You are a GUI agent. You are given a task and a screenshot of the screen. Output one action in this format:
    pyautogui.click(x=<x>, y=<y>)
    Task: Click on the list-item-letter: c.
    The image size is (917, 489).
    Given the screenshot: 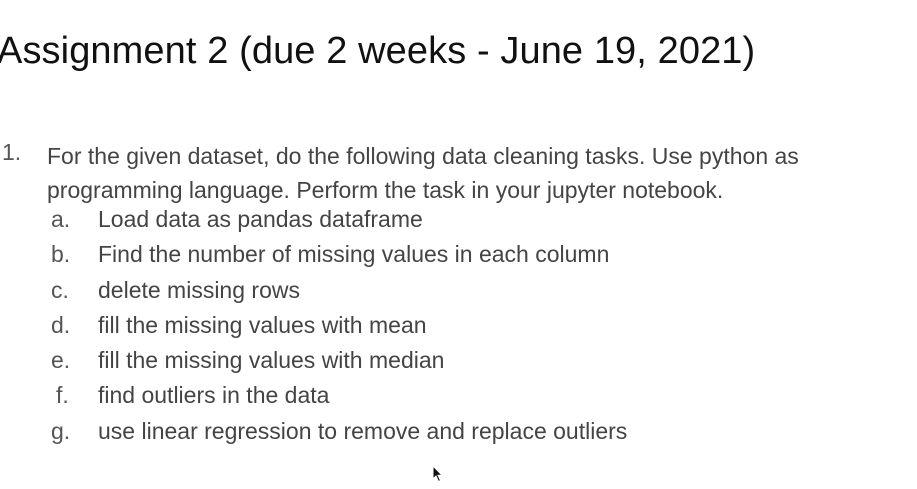 What is the action you would take?
    pyautogui.click(x=60, y=289)
    